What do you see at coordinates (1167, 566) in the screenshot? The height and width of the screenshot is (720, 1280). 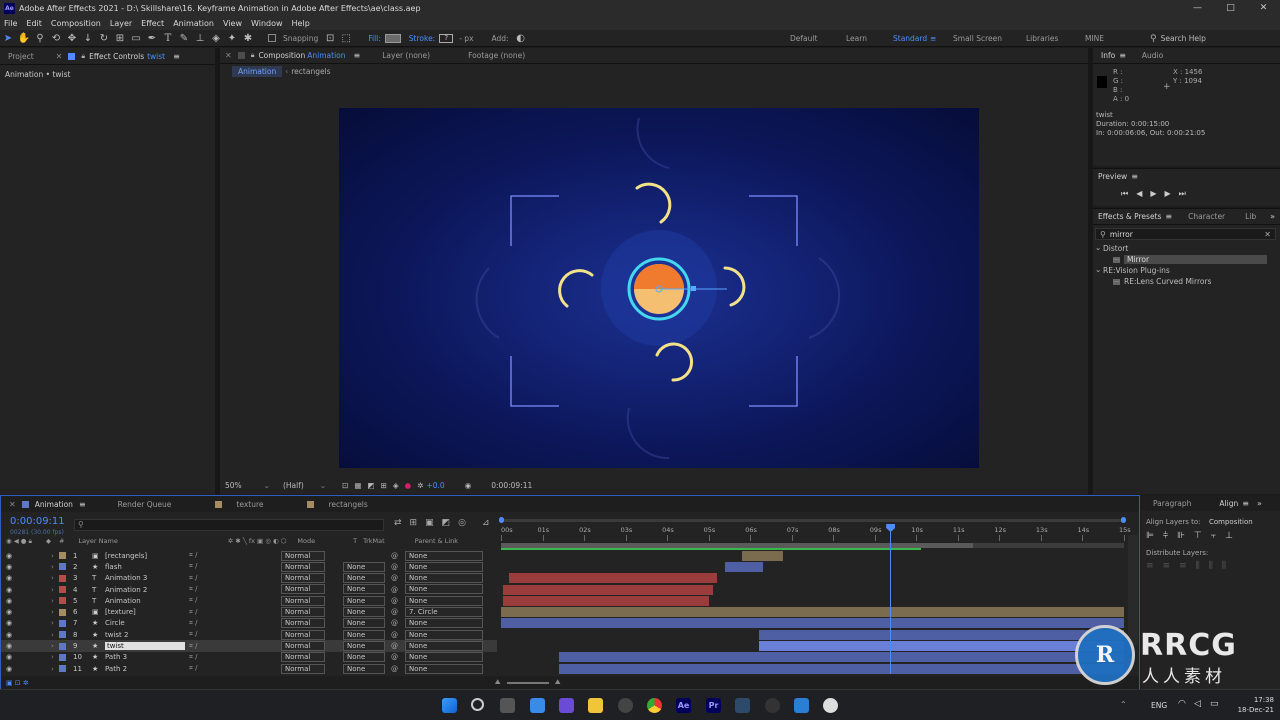 I see `distribute-vcenter-icon: ≡` at bounding box center [1167, 566].